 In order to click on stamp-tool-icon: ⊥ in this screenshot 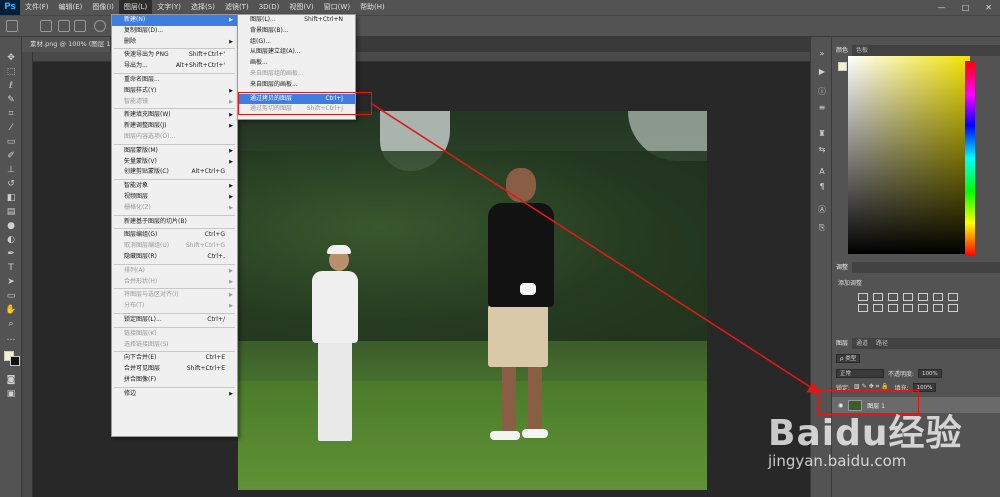, I will do `click(11, 170)`.